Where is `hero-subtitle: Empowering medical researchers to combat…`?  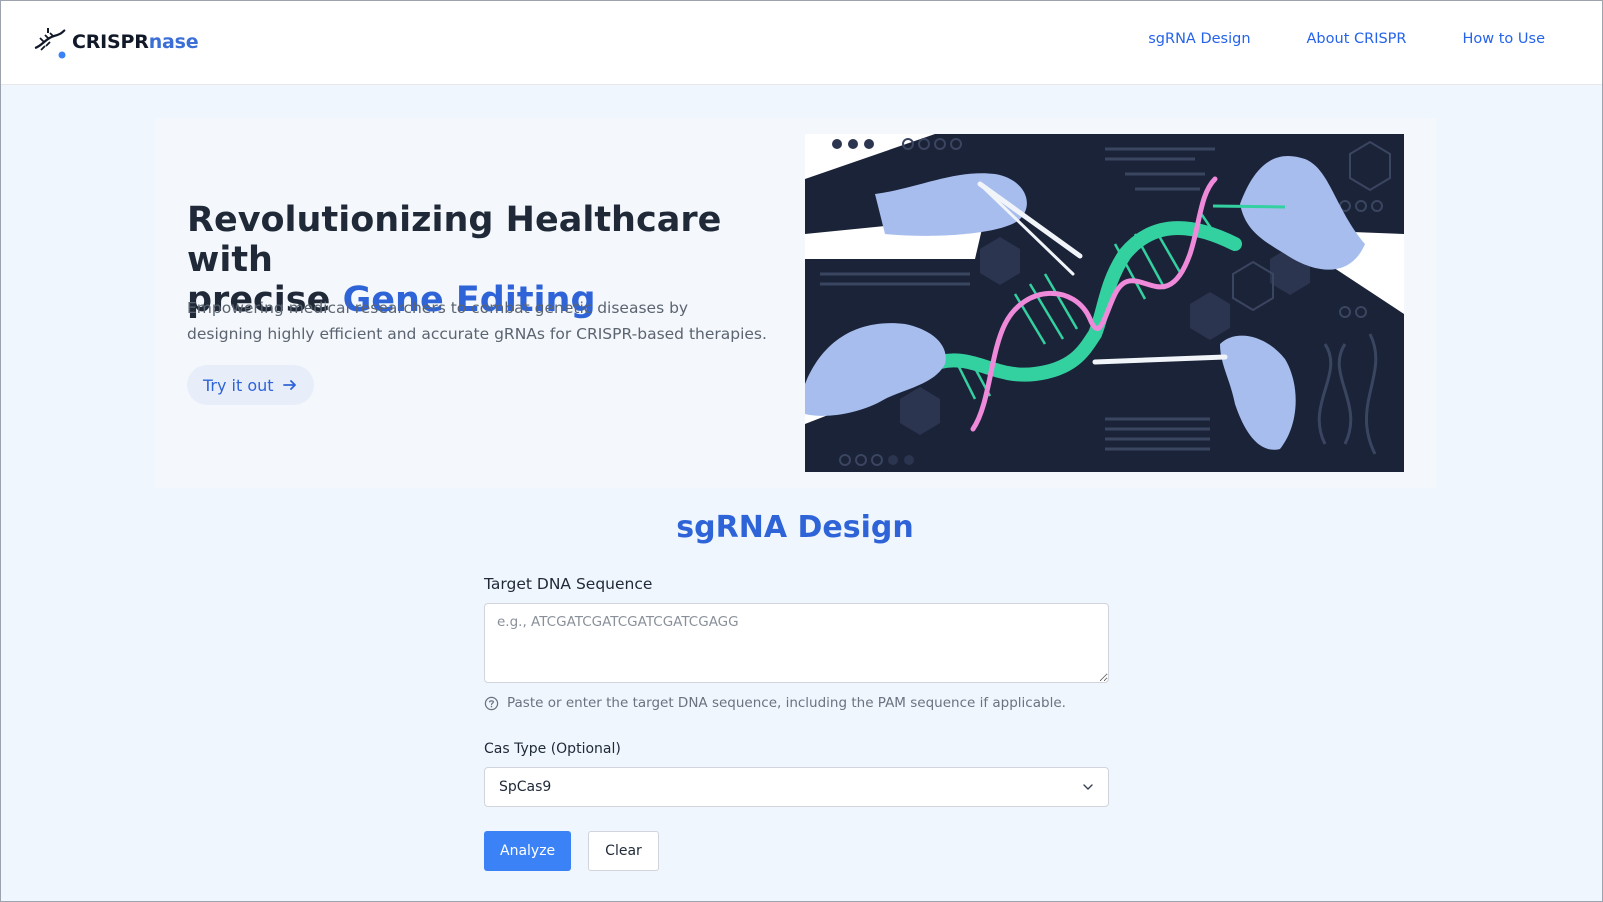 hero-subtitle: Empowering medical researchers to combat… is located at coordinates (477, 321).